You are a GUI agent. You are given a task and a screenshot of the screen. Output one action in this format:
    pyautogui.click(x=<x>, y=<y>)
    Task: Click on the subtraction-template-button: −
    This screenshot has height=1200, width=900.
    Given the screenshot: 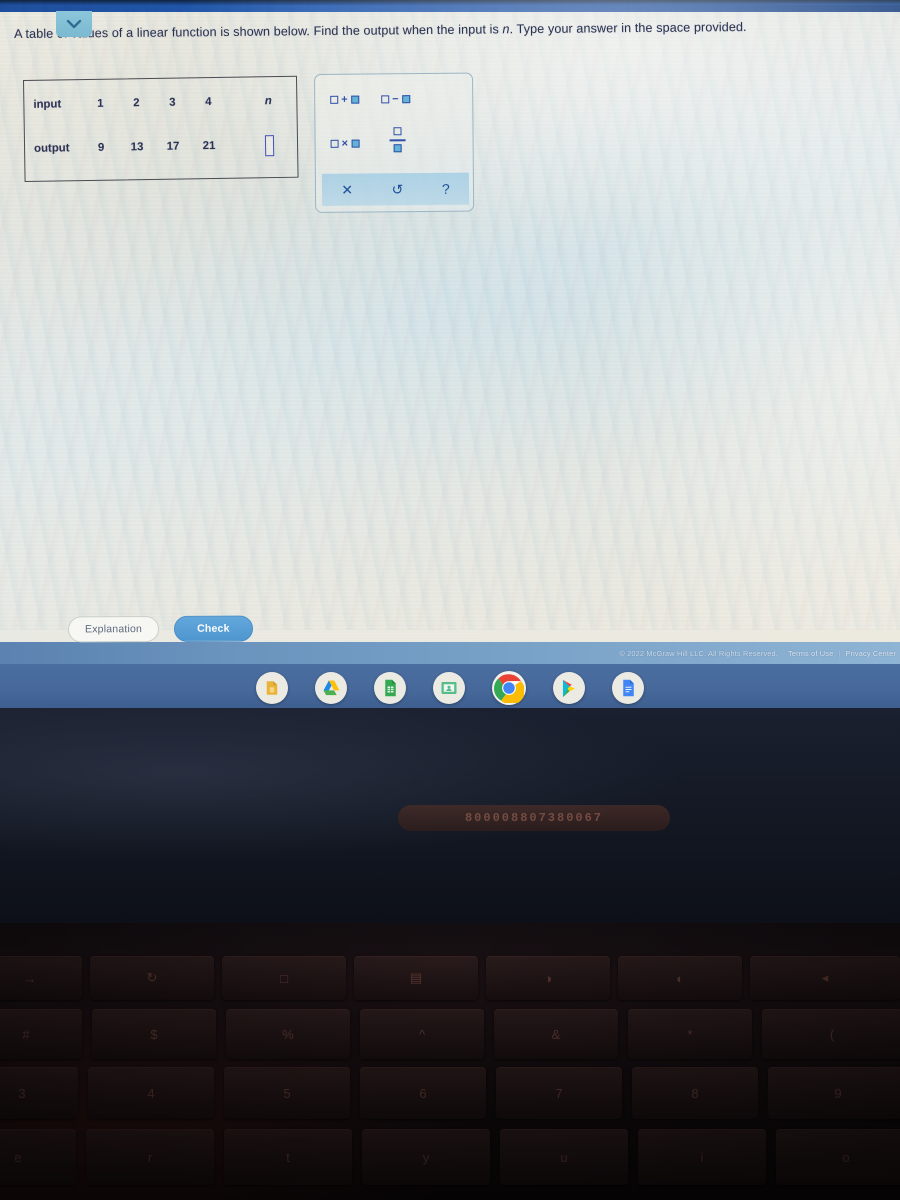 What is the action you would take?
    pyautogui.click(x=396, y=99)
    